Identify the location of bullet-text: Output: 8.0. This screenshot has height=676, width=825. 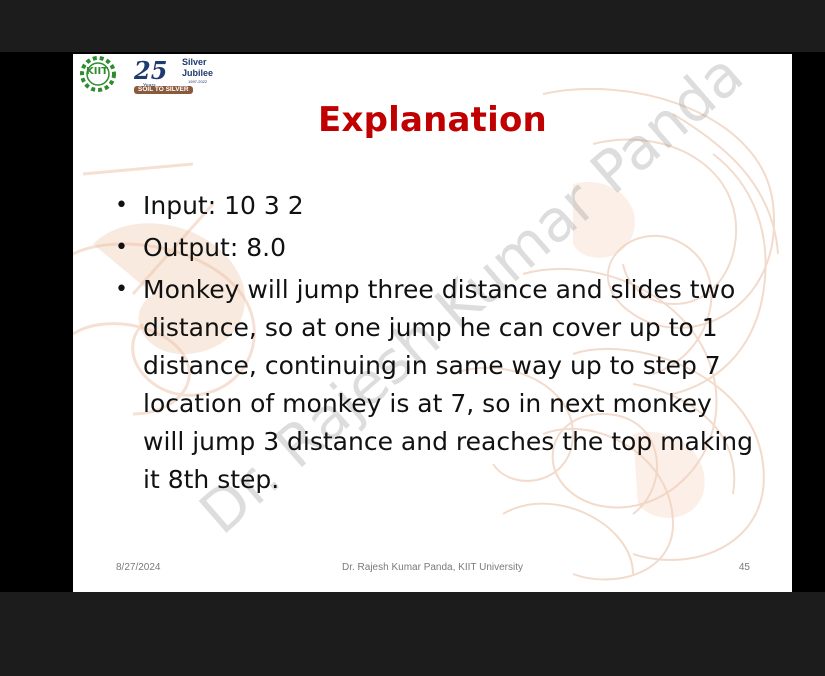
(214, 247).